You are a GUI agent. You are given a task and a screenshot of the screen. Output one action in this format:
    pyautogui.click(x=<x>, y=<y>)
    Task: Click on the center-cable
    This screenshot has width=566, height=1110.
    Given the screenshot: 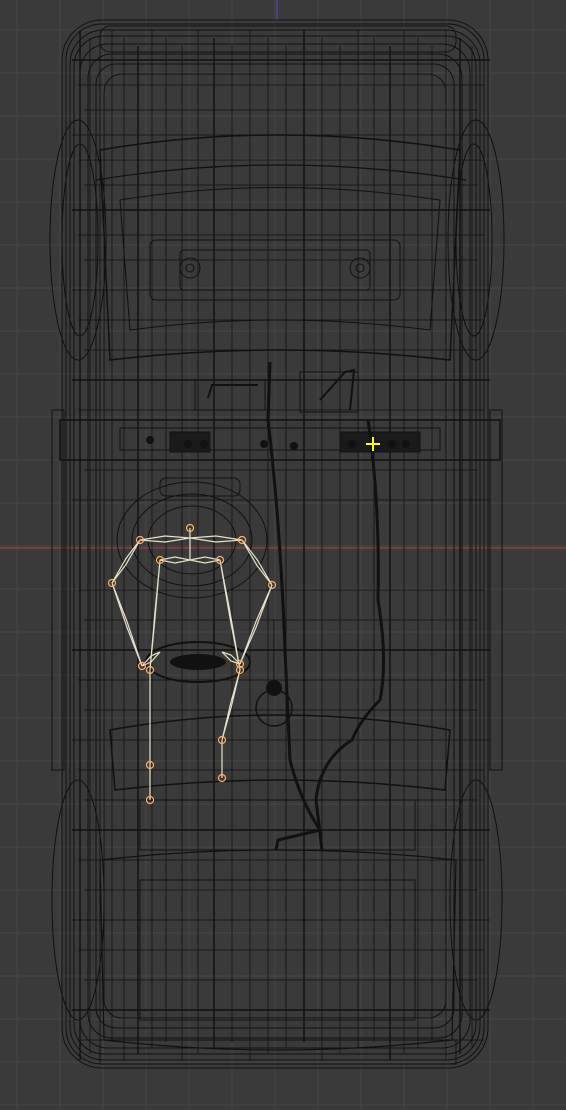 What is the action you would take?
    pyautogui.click(x=294, y=606)
    